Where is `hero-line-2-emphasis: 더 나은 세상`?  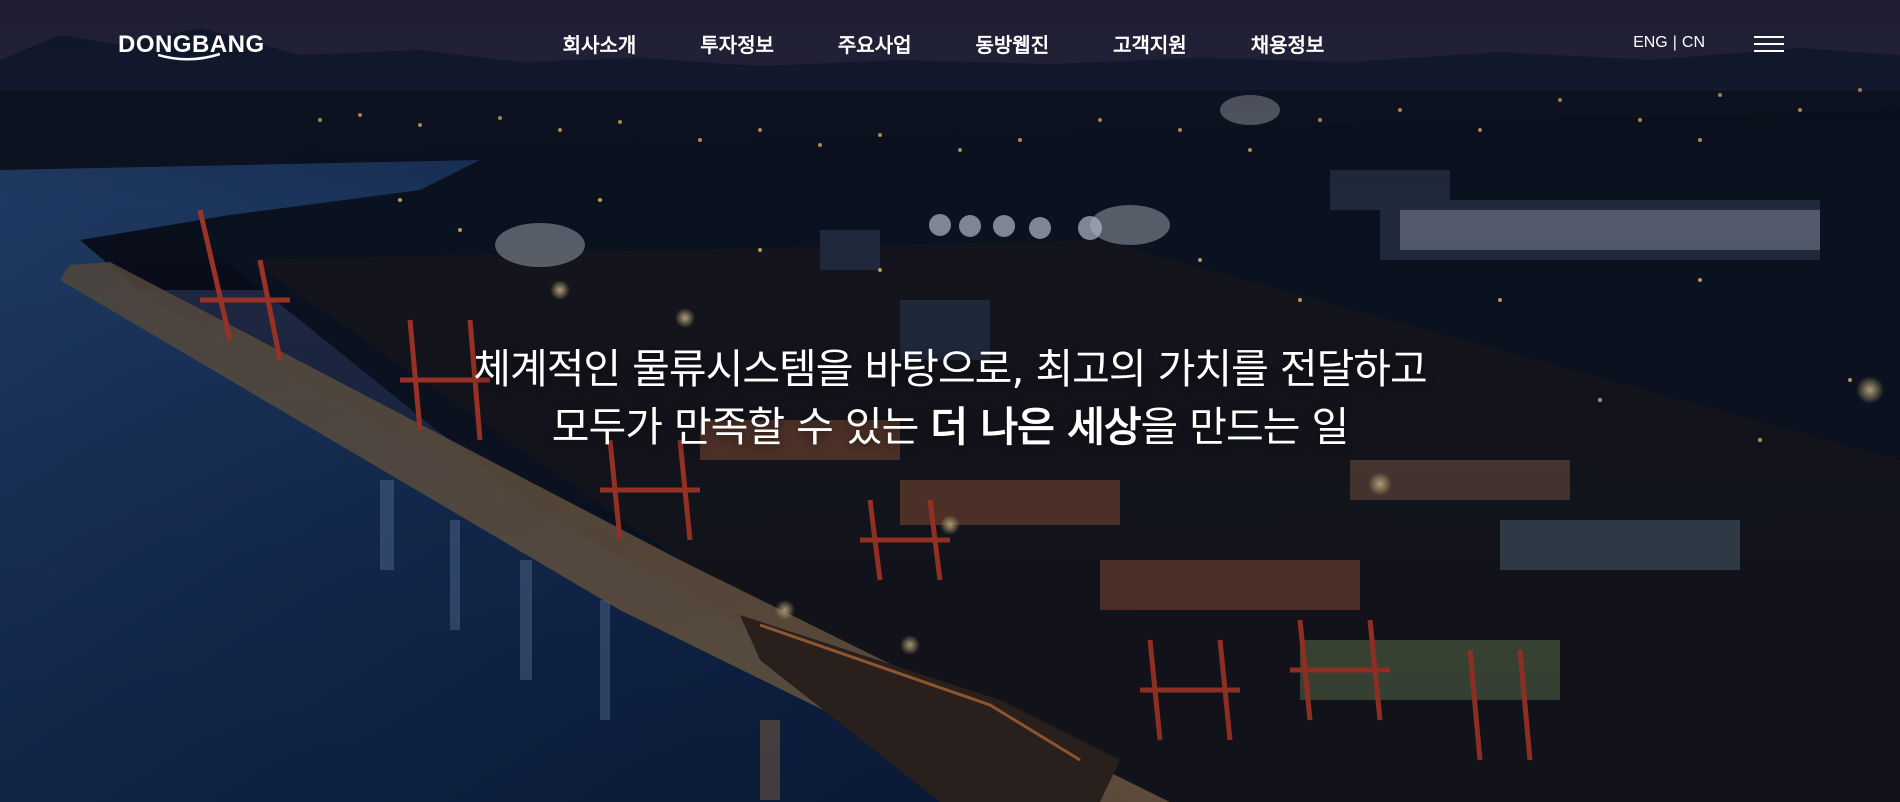
hero-line-2-emphasis: 더 나은 세상 is located at coordinates (1035, 427).